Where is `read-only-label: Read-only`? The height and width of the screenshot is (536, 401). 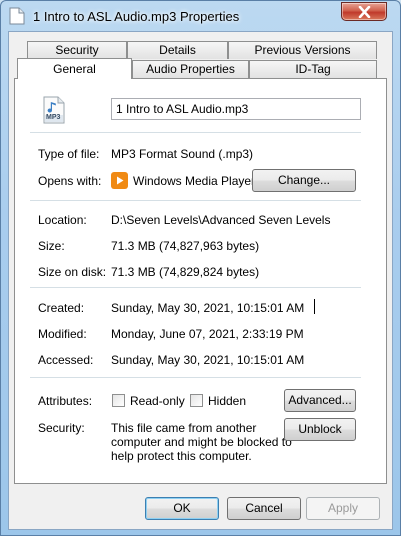
read-only-label: Read-only is located at coordinates (157, 401).